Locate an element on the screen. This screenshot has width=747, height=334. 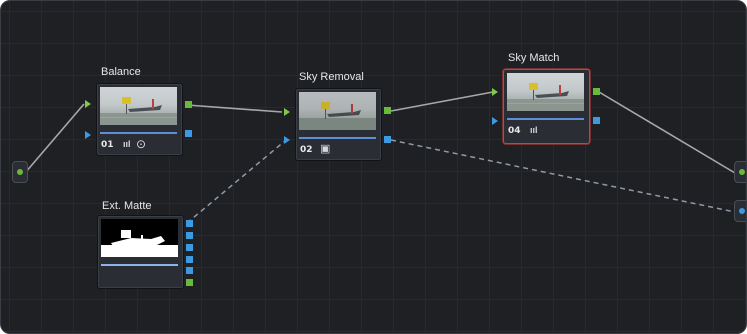
node-ext-matte is located at coordinates (140, 252).